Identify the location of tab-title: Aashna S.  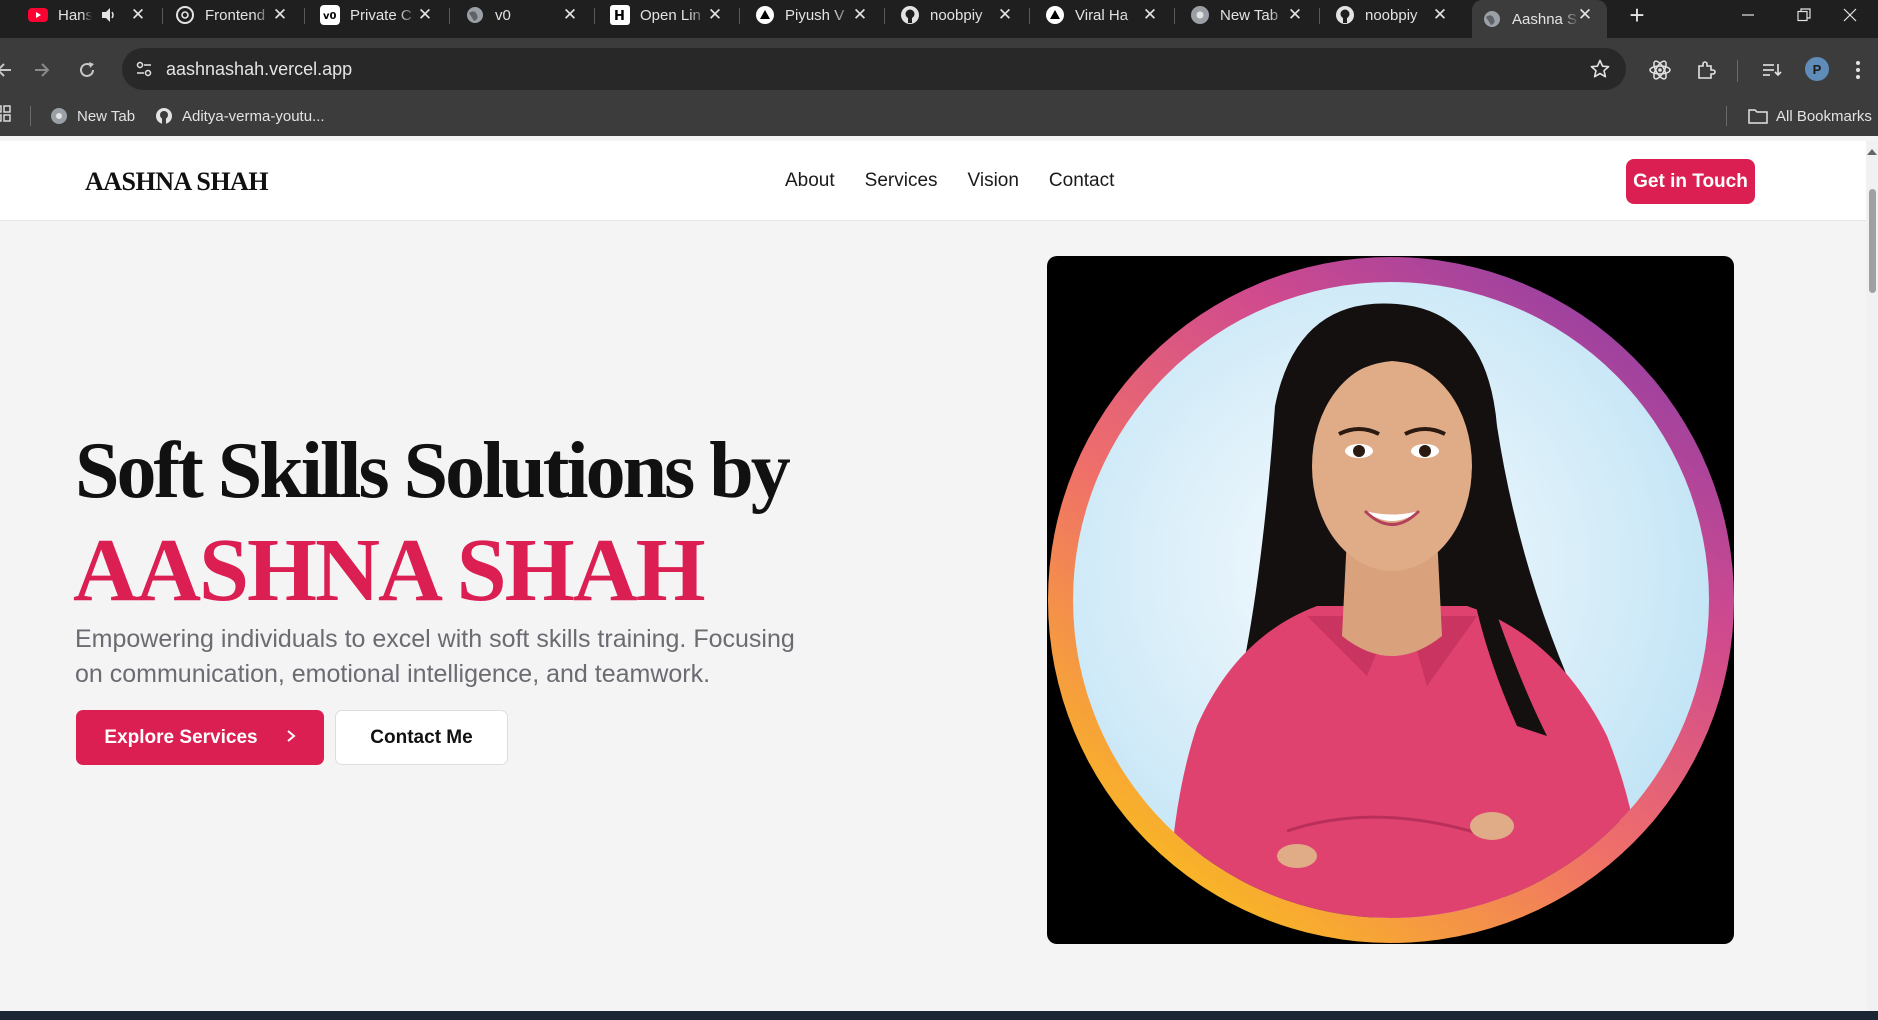
(1545, 19).